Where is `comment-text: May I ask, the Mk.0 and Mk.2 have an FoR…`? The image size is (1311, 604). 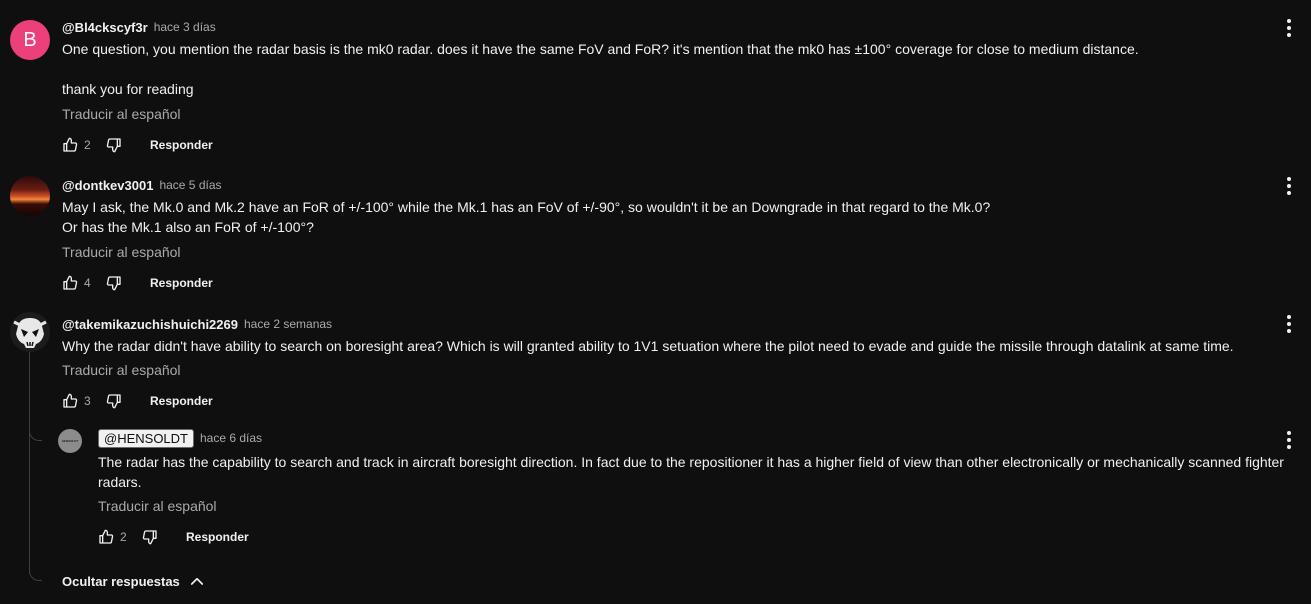
comment-text: May I ask, the Mk.0 and Mk.2 have an FoR… is located at coordinates (526, 217).